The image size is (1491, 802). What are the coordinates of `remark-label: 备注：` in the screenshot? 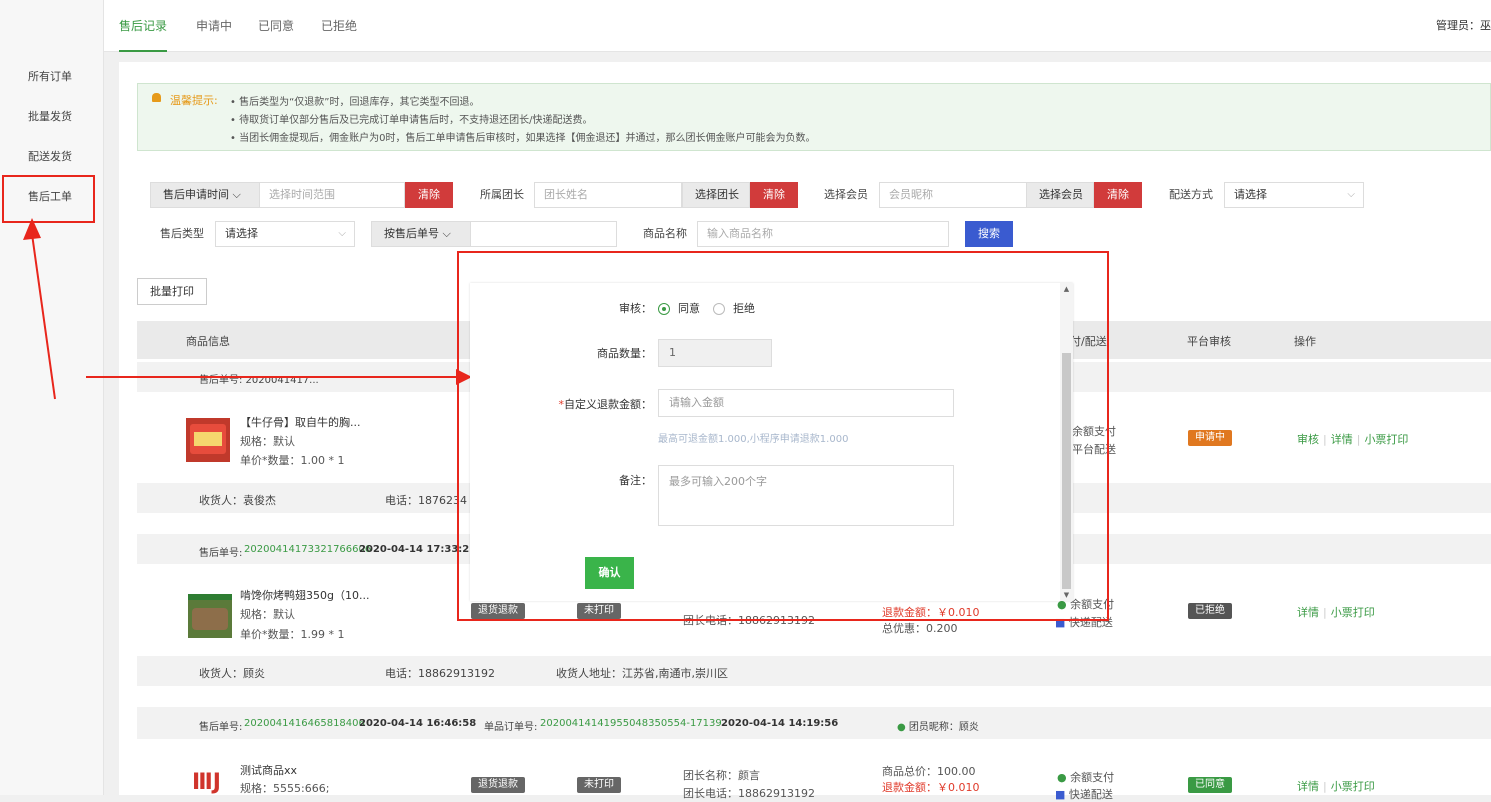 It's located at (635, 480).